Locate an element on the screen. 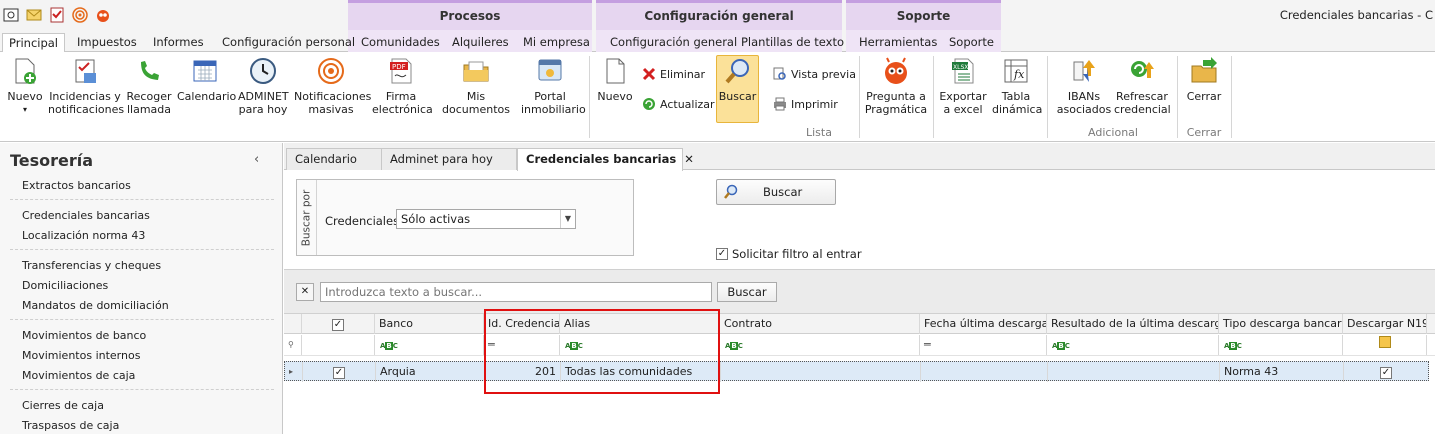 The width and height of the screenshot is (1435, 434). actualizar-button: Actualizar is located at coordinates (678, 104).